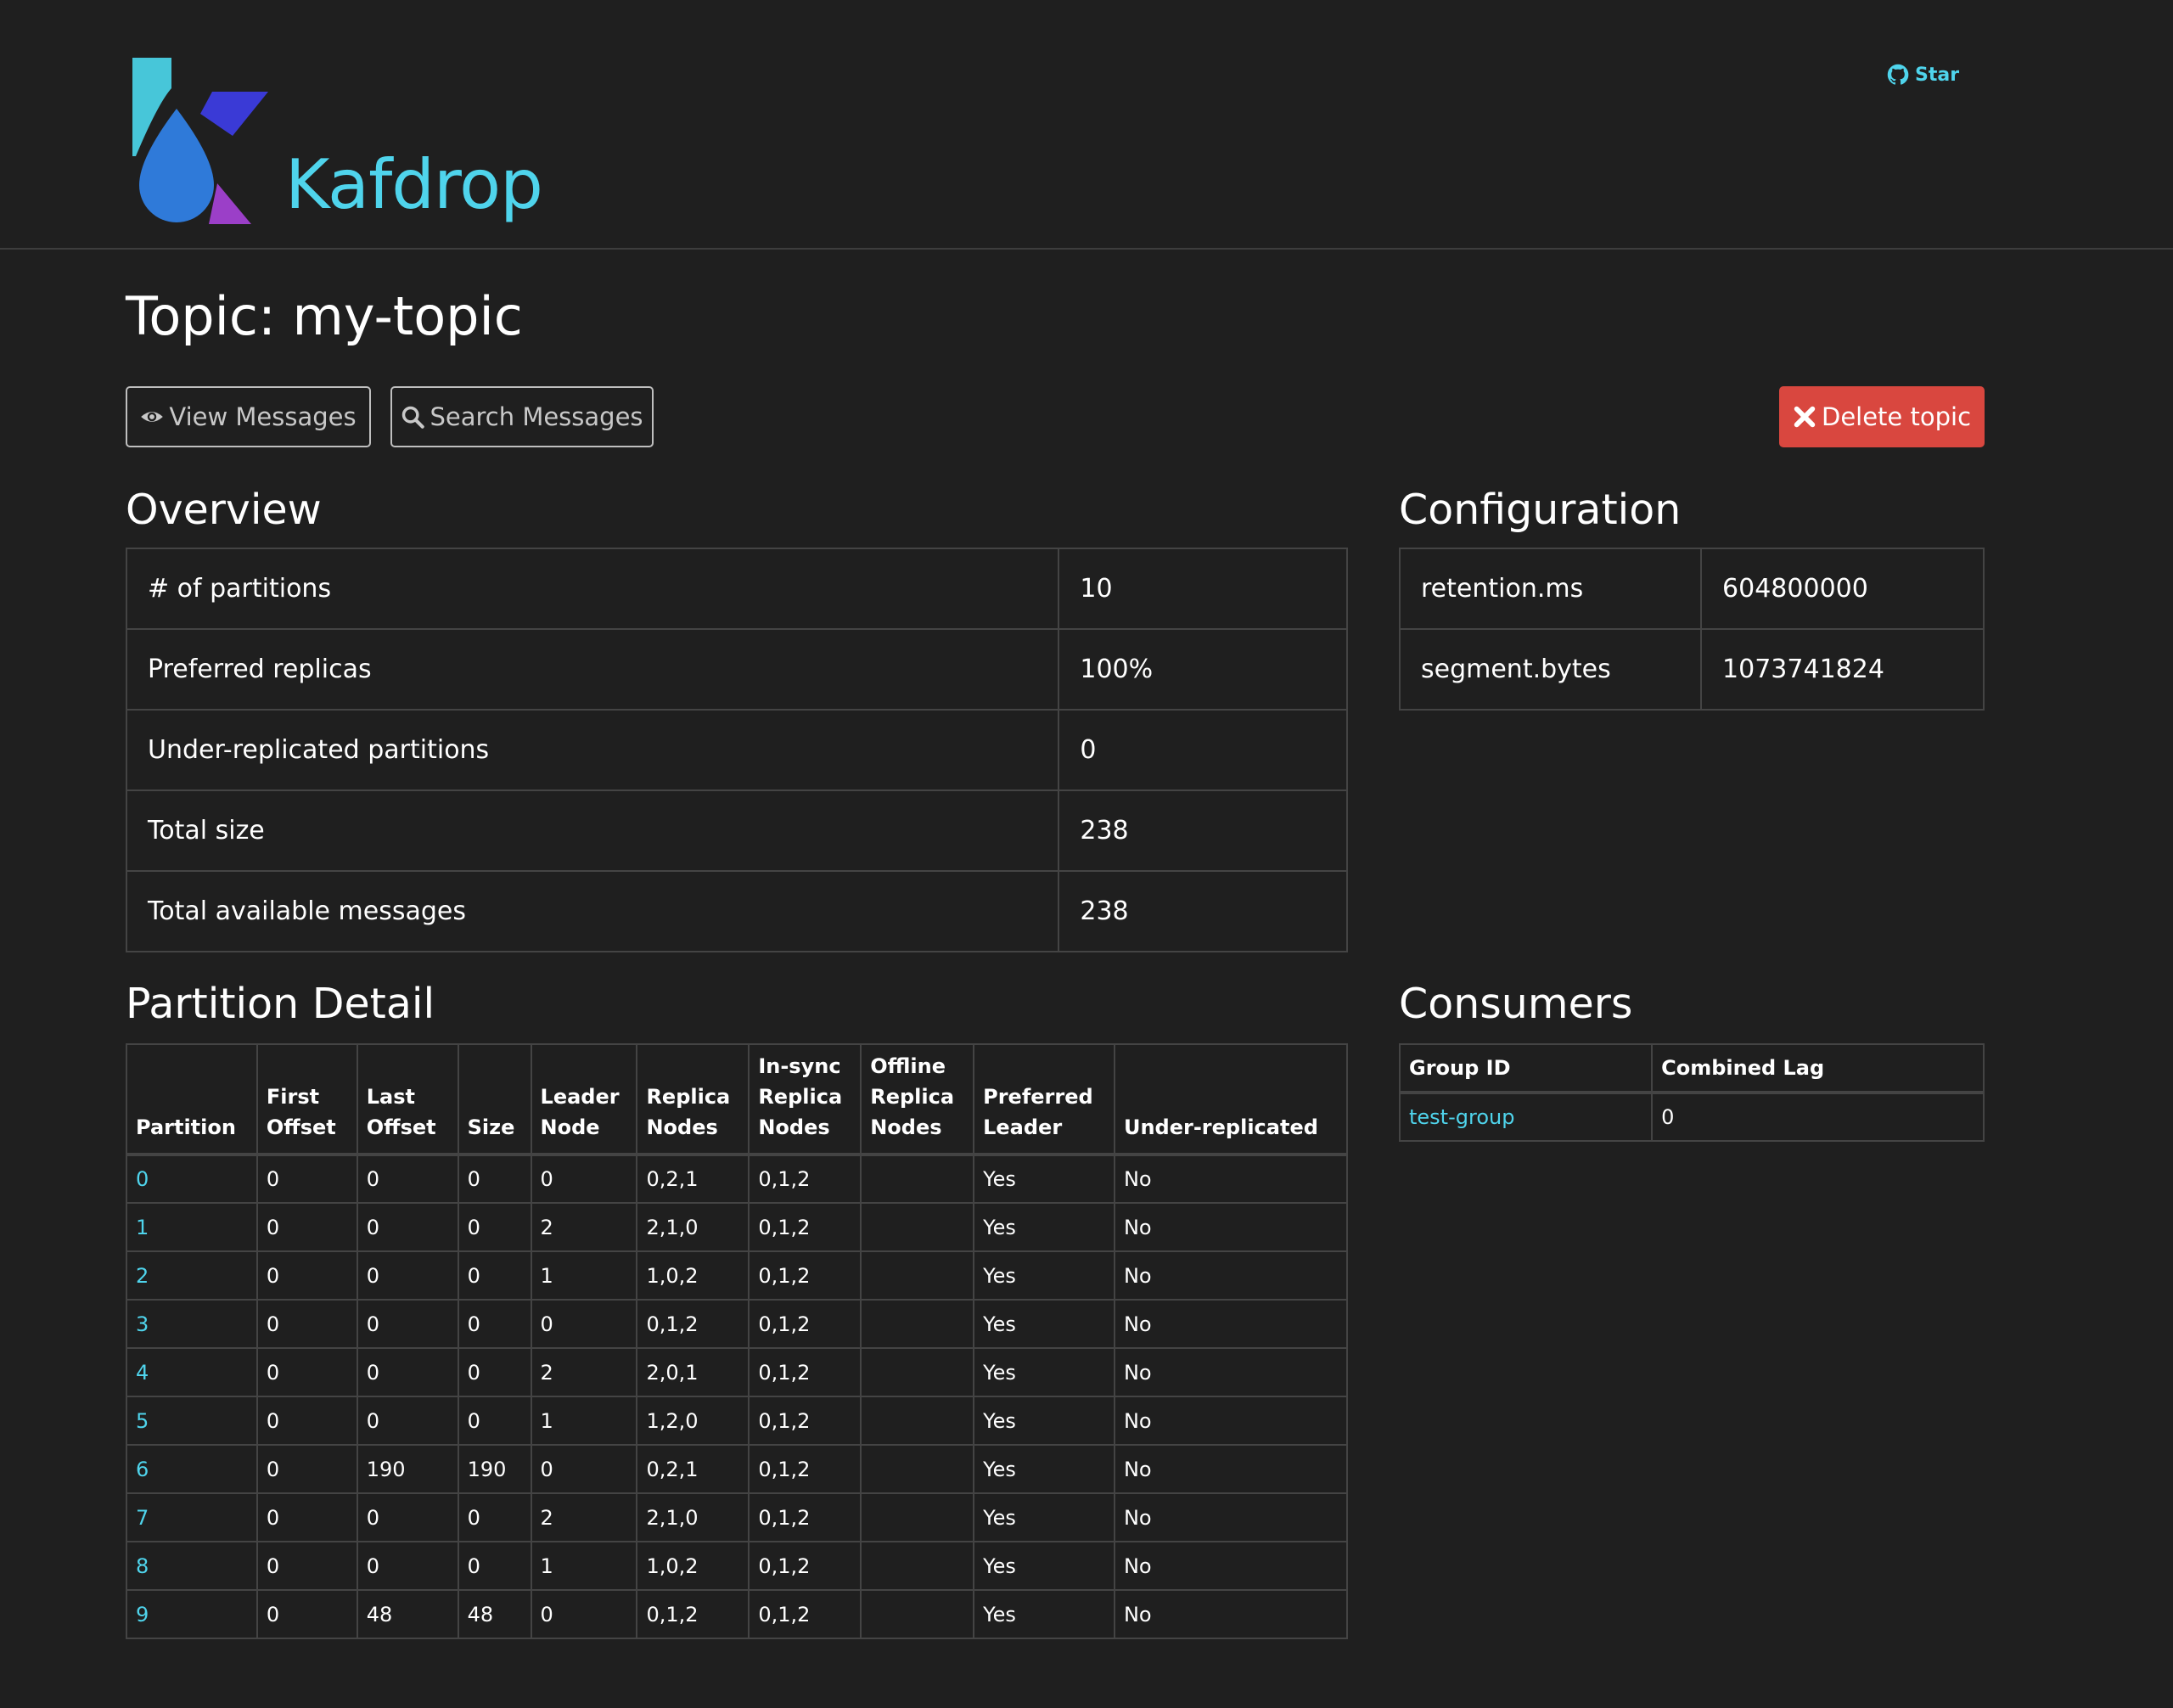  I want to click on partition-row: 4 0 0 0 2 2,0,1 0,1,2 Yes No, so click(737, 1372).